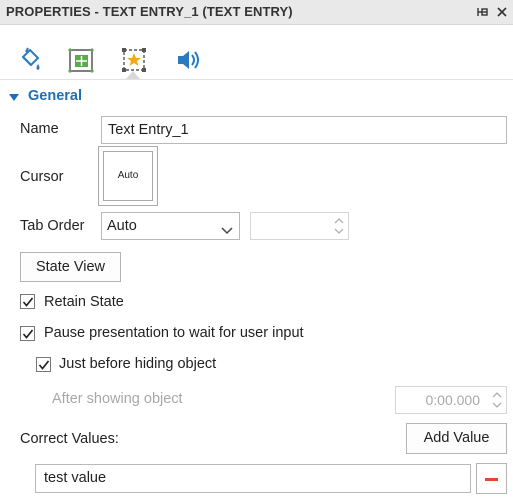 Image resolution: width=513 pixels, height=502 pixels. What do you see at coordinates (122, 226) in the screenshot?
I see `tab-order-value: Auto` at bounding box center [122, 226].